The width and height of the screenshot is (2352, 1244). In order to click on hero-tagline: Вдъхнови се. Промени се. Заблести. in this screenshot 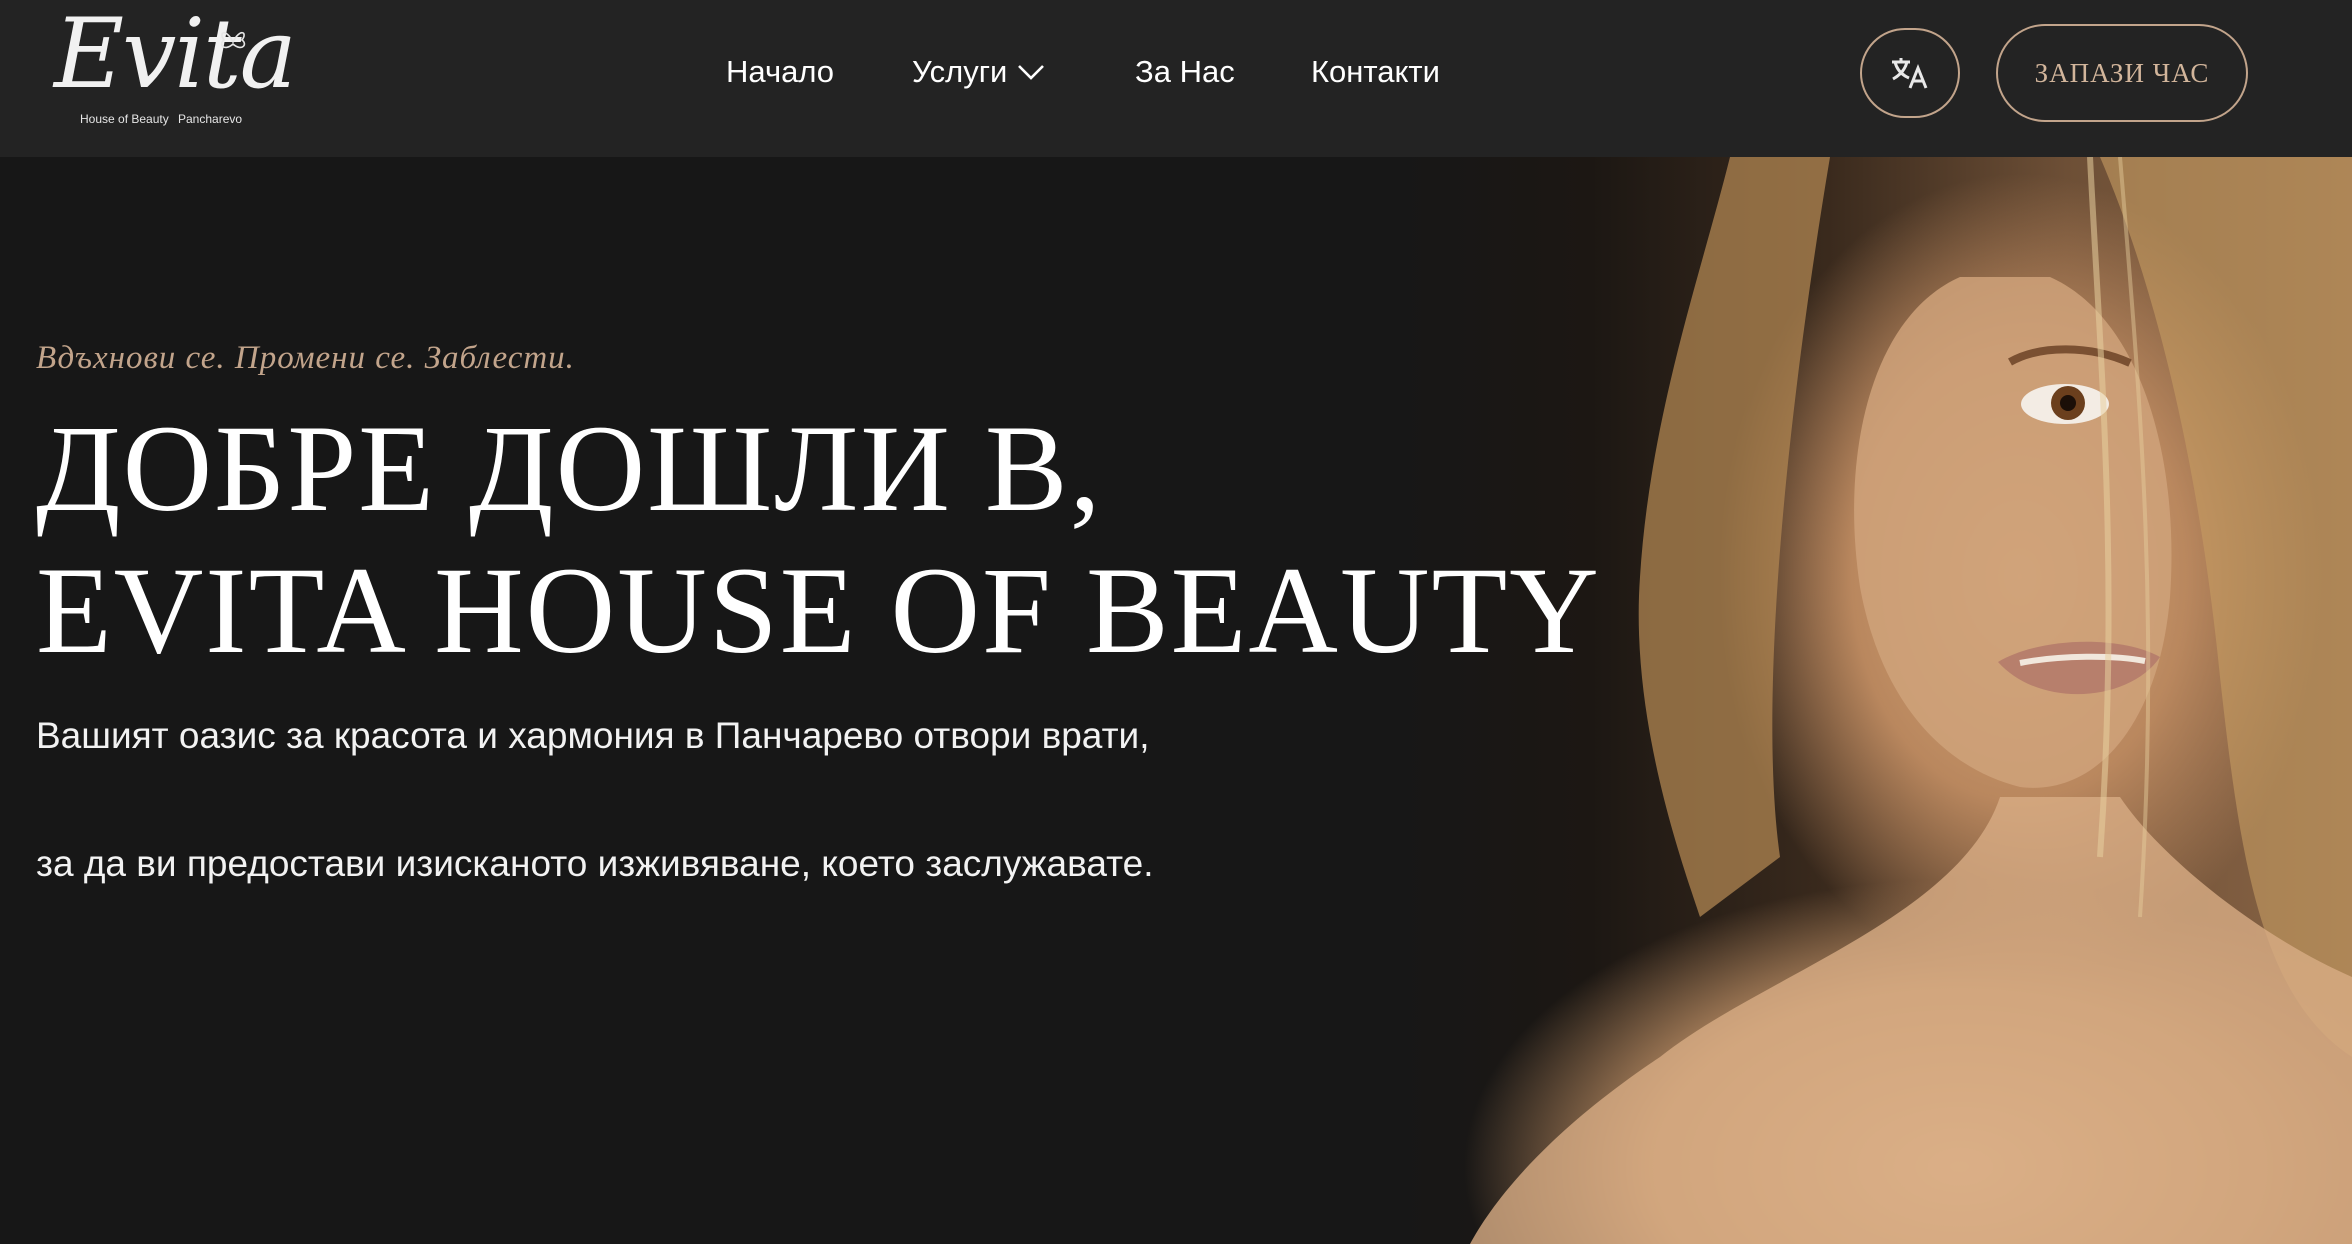, I will do `click(305, 358)`.